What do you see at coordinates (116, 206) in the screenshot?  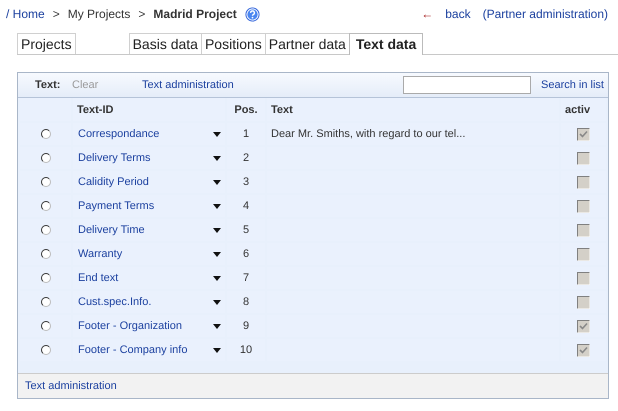 I see `text-id-link: Payment Terms` at bounding box center [116, 206].